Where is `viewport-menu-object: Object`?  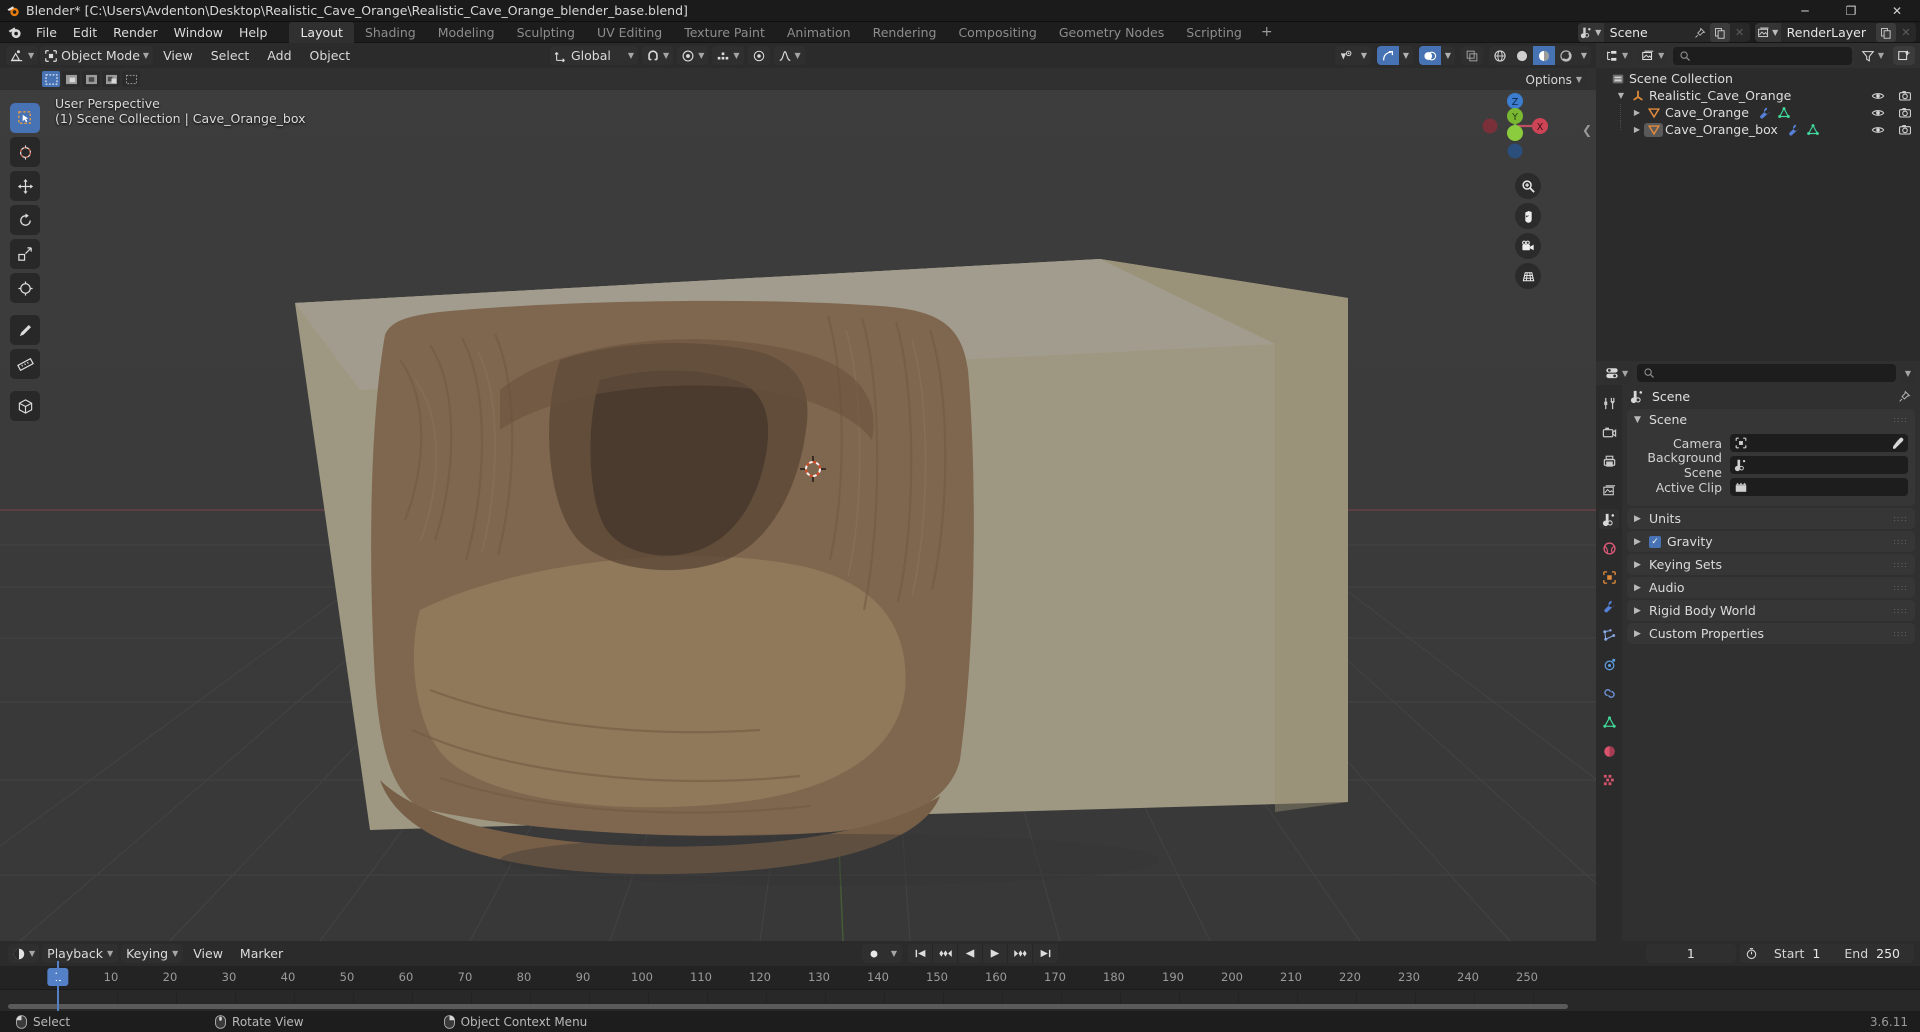
viewport-menu-object: Object is located at coordinates (330, 55).